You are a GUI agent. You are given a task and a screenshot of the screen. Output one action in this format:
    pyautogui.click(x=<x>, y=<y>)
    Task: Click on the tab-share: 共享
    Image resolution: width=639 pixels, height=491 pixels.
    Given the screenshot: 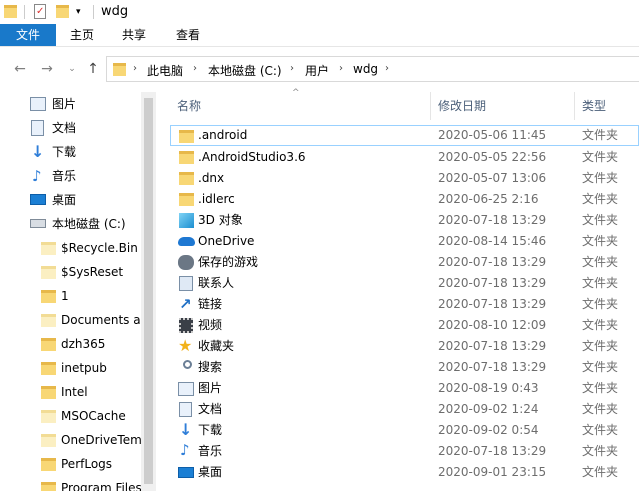 What is the action you would take?
    pyautogui.click(x=134, y=35)
    